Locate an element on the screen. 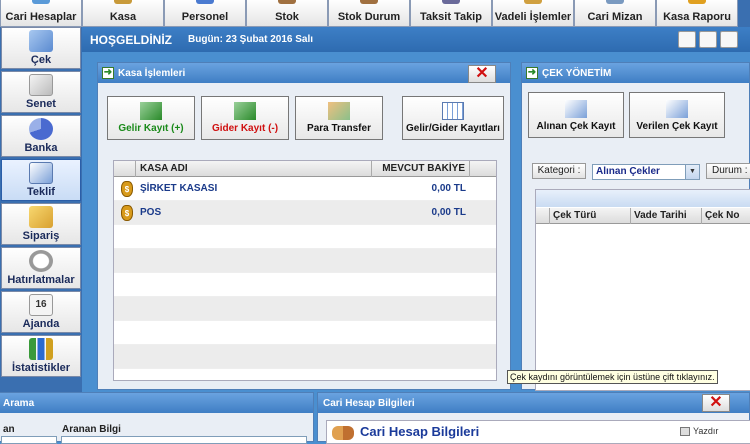 Image resolution: width=750 pixels, height=444 pixels. document-icon is located at coordinates (708, 39).